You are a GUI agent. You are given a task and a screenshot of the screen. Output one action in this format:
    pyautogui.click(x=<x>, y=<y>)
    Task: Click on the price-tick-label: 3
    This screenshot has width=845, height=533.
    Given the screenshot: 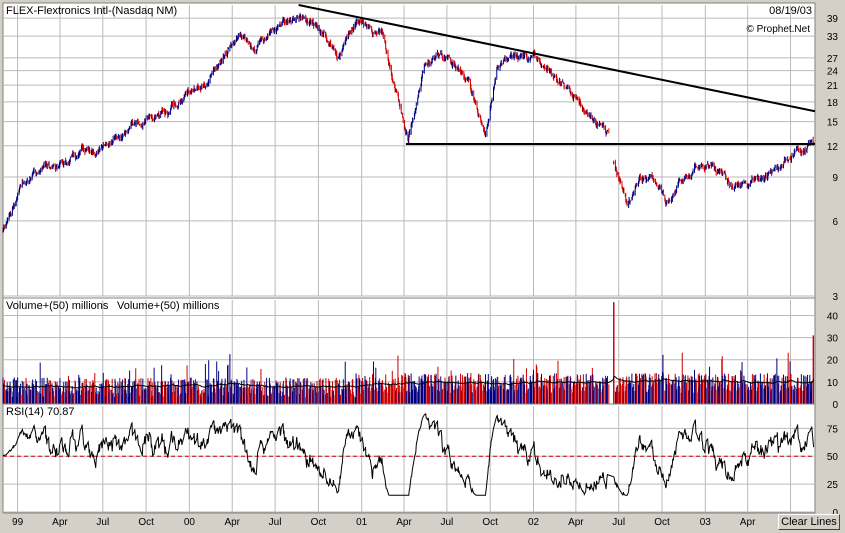 What is the action you would take?
    pyautogui.click(x=835, y=297)
    